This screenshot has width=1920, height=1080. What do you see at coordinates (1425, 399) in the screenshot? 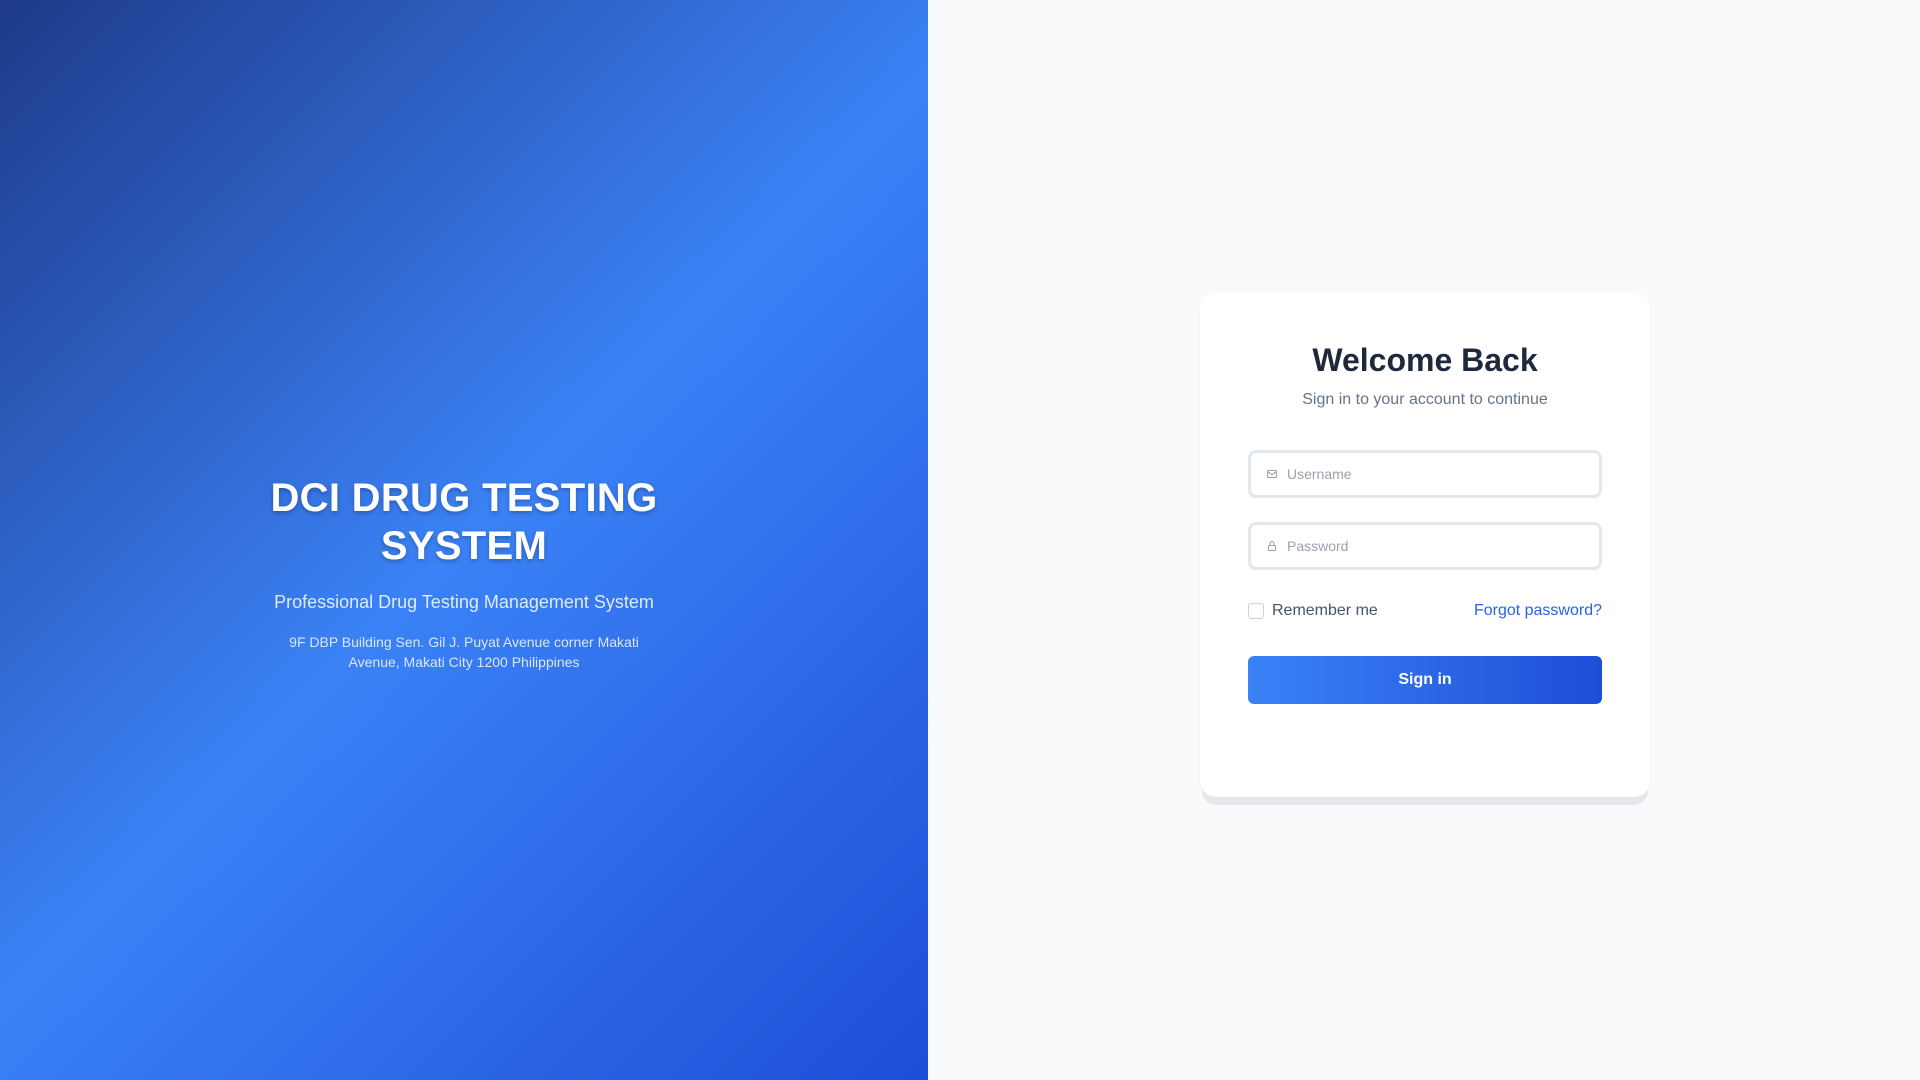
I see `login-subtitle: Sign in to your account to continue` at bounding box center [1425, 399].